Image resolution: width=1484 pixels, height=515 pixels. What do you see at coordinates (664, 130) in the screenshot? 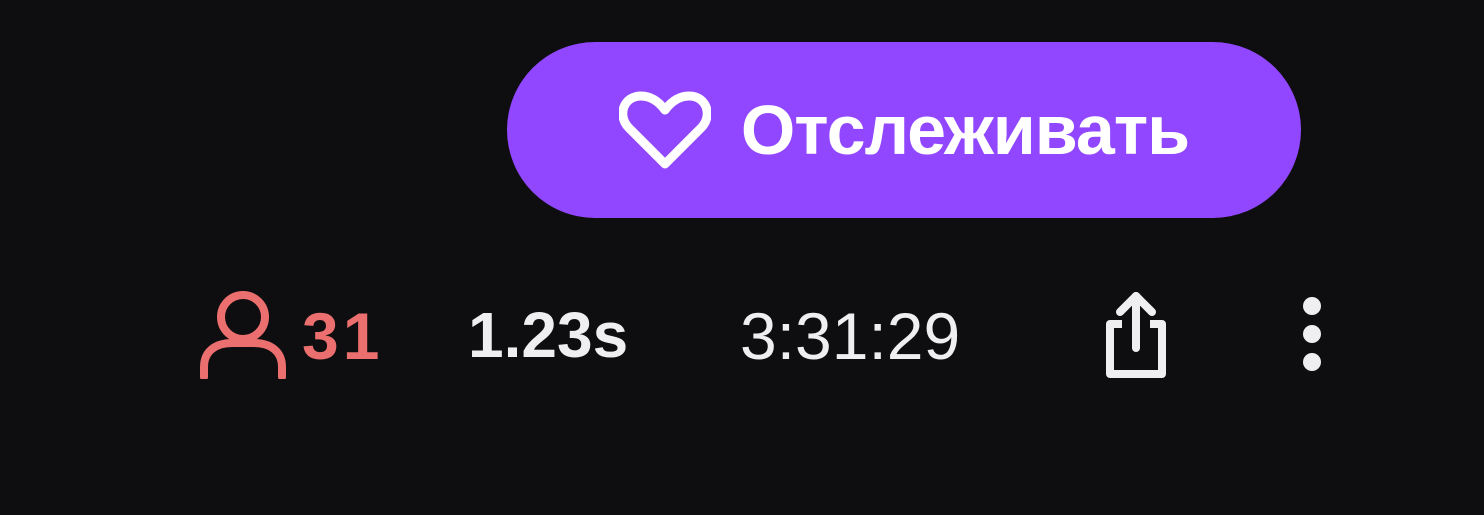
I see `heart-icon` at bounding box center [664, 130].